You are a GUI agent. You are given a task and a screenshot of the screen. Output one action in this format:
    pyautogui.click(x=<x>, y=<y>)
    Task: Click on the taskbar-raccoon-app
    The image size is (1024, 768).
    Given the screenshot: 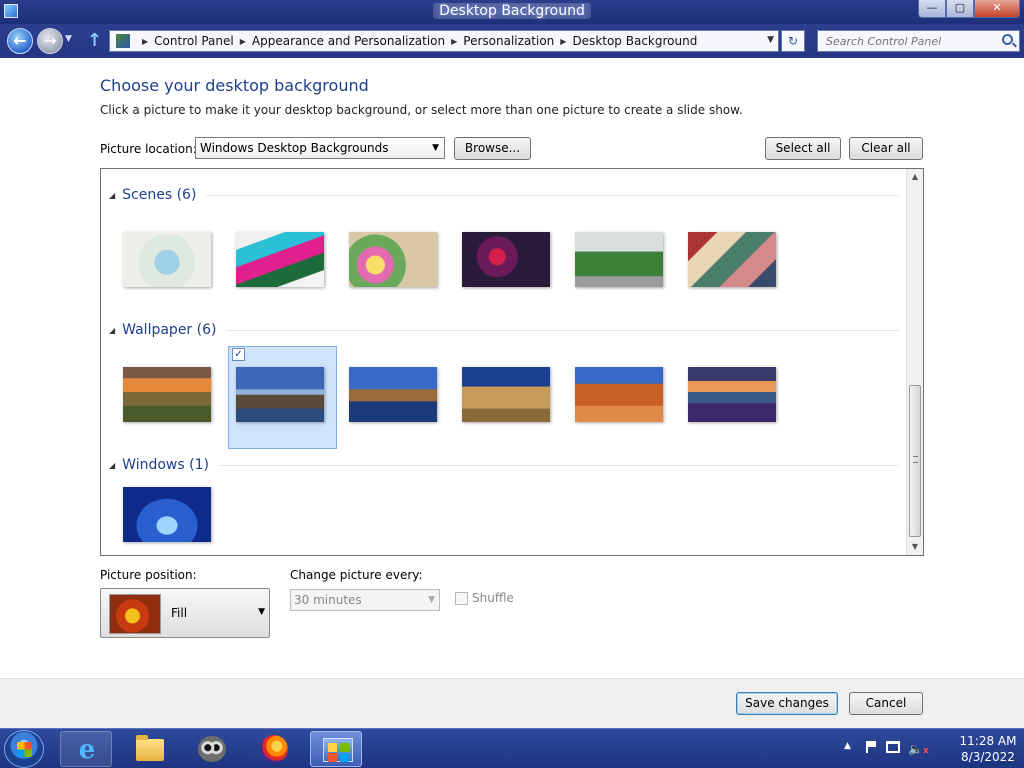 What is the action you would take?
    pyautogui.click(x=212, y=749)
    